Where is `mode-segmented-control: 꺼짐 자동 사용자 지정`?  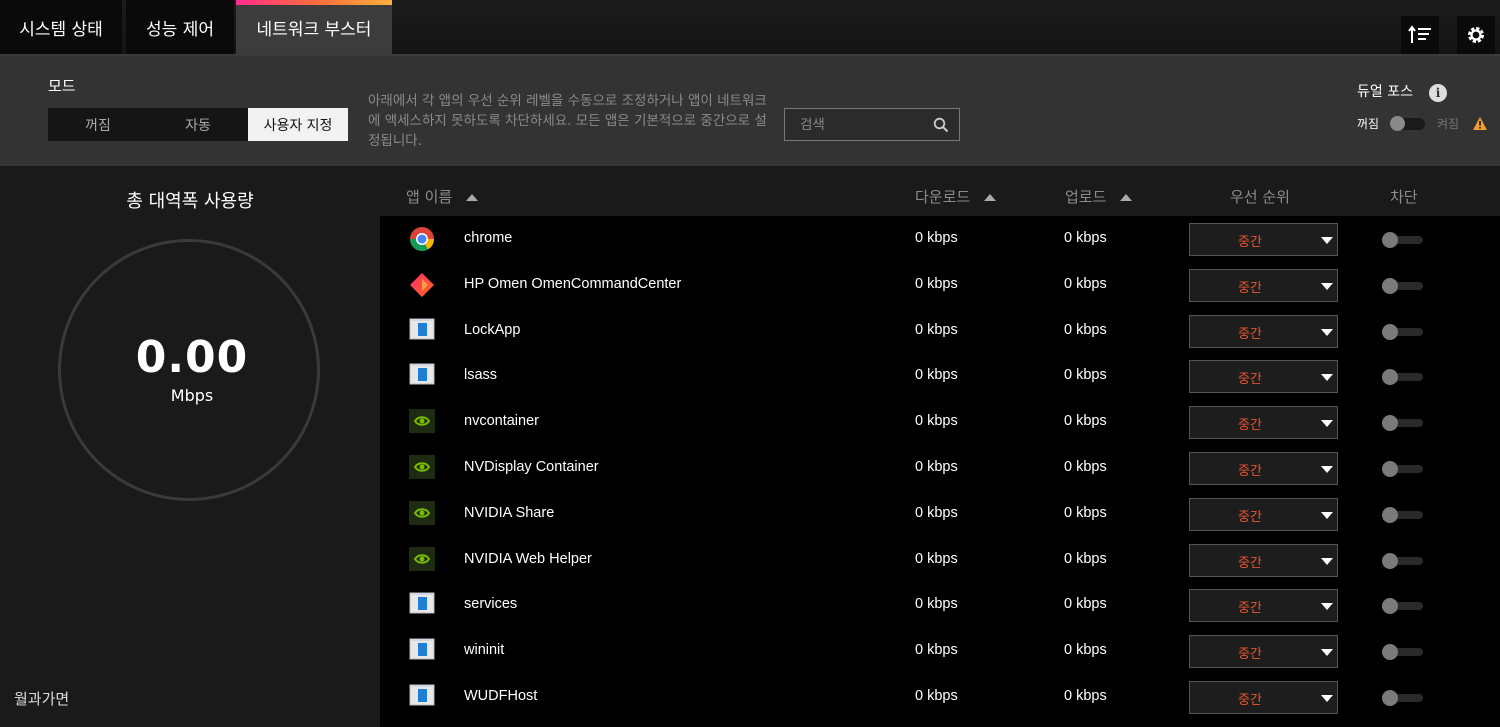 mode-segmented-control: 꺼짐 자동 사용자 지정 is located at coordinates (198, 124).